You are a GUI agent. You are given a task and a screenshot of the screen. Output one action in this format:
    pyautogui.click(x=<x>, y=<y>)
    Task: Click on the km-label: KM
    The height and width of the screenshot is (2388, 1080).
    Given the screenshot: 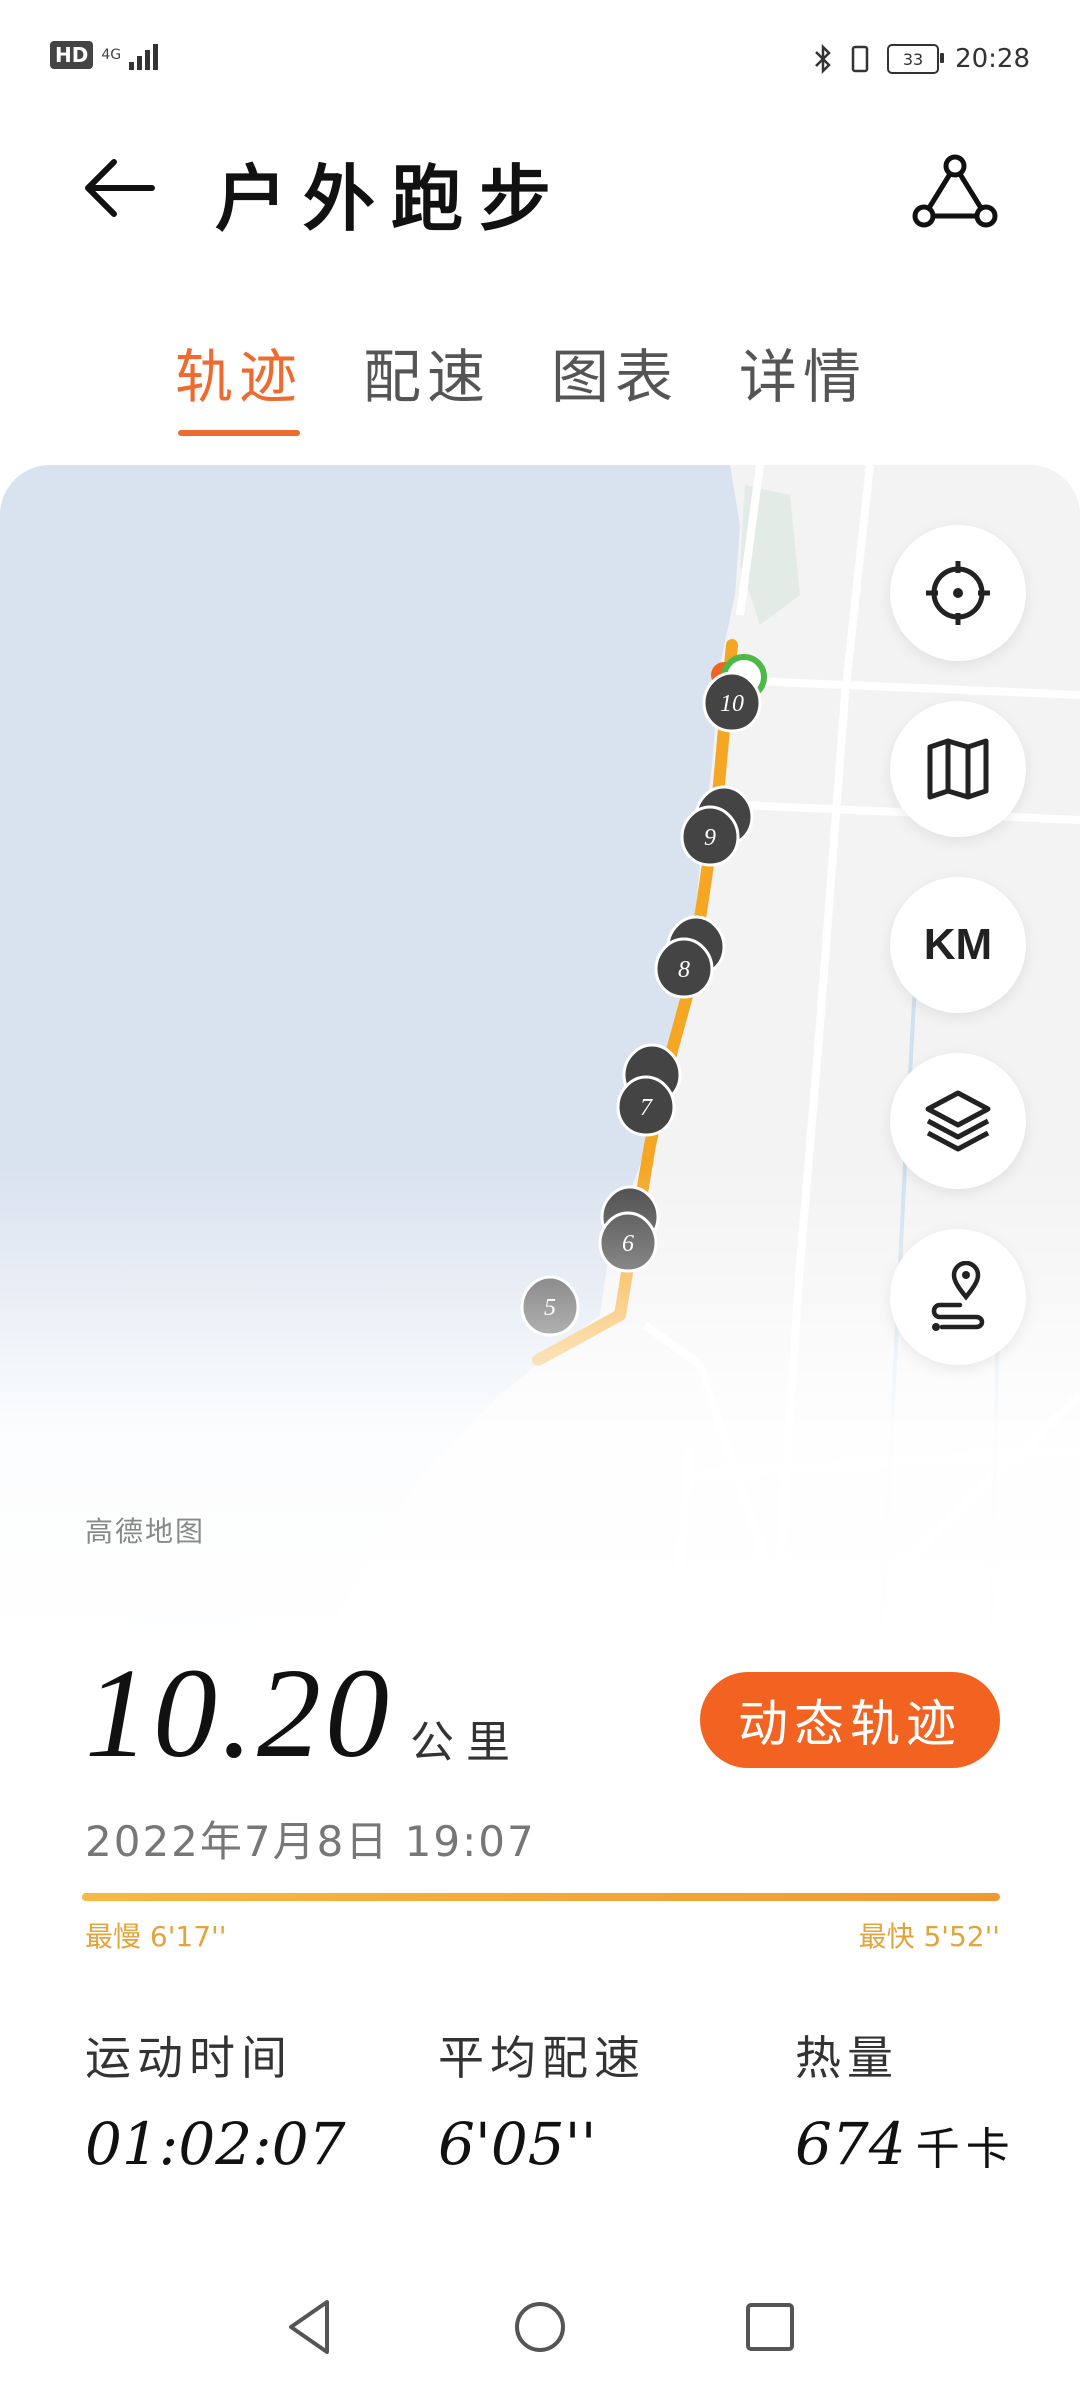 What is the action you would take?
    pyautogui.click(x=958, y=944)
    